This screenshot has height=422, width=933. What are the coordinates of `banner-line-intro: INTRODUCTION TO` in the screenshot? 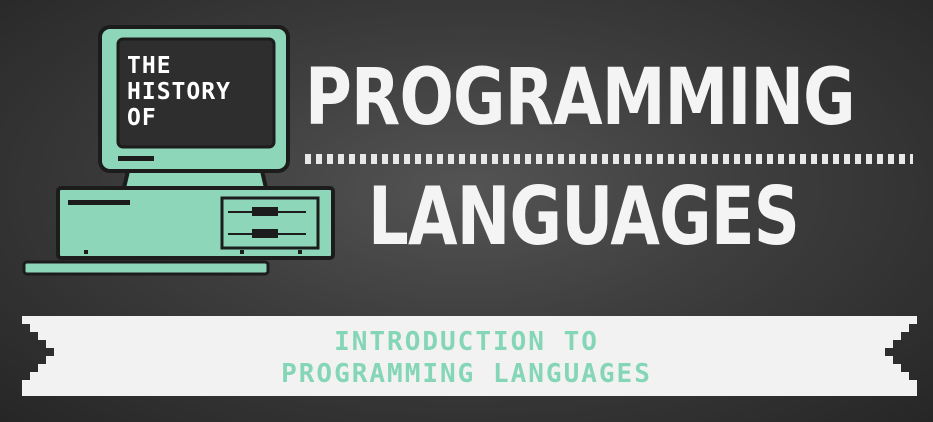 It's located at (466, 342).